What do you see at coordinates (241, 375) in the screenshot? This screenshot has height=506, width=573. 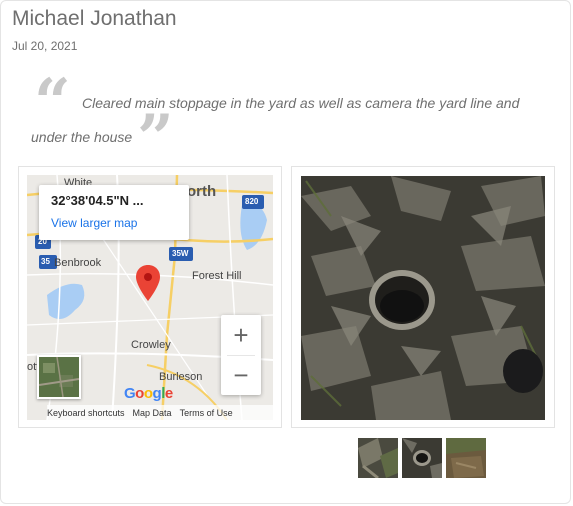 I see `zoom-out-button: −` at bounding box center [241, 375].